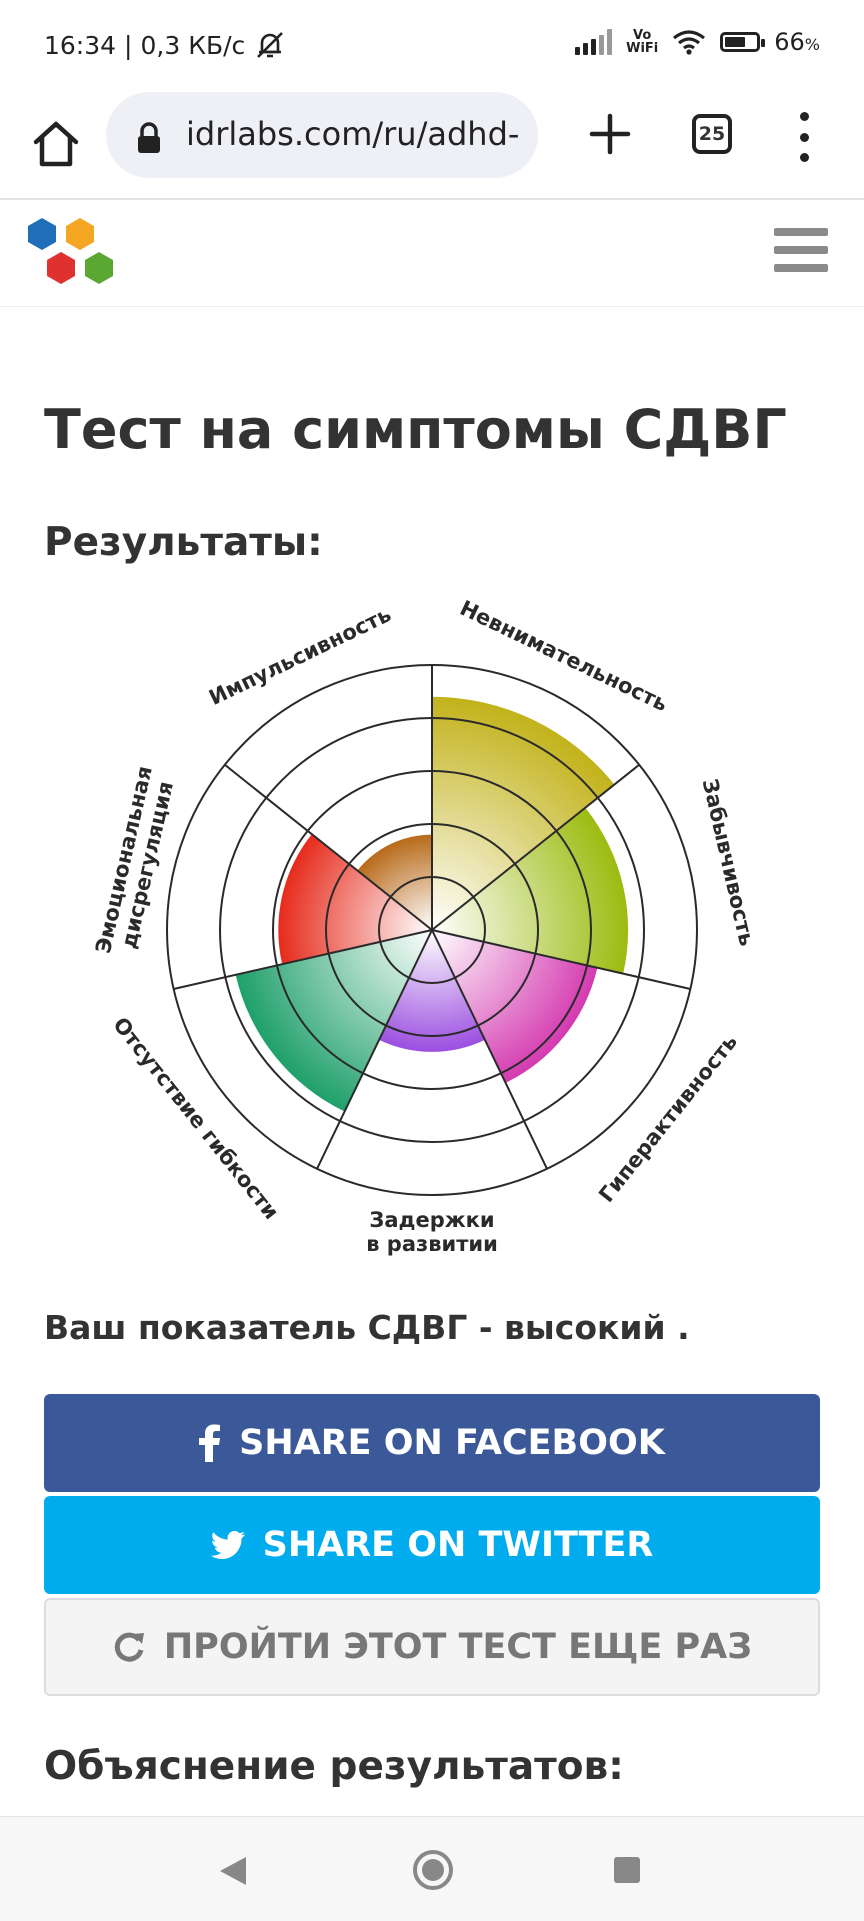 This screenshot has height=1921, width=864. I want to click on battery-percent: 66%, so click(797, 42).